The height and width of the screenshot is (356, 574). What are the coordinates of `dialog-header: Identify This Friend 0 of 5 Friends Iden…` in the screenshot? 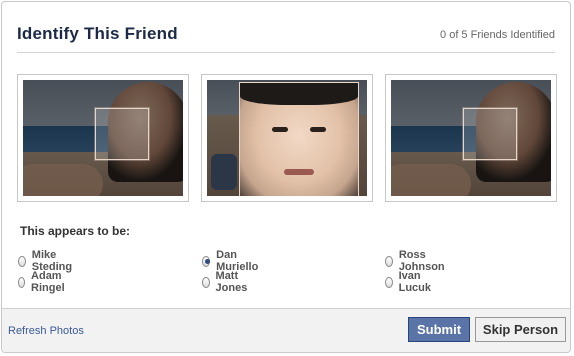 It's located at (286, 38).